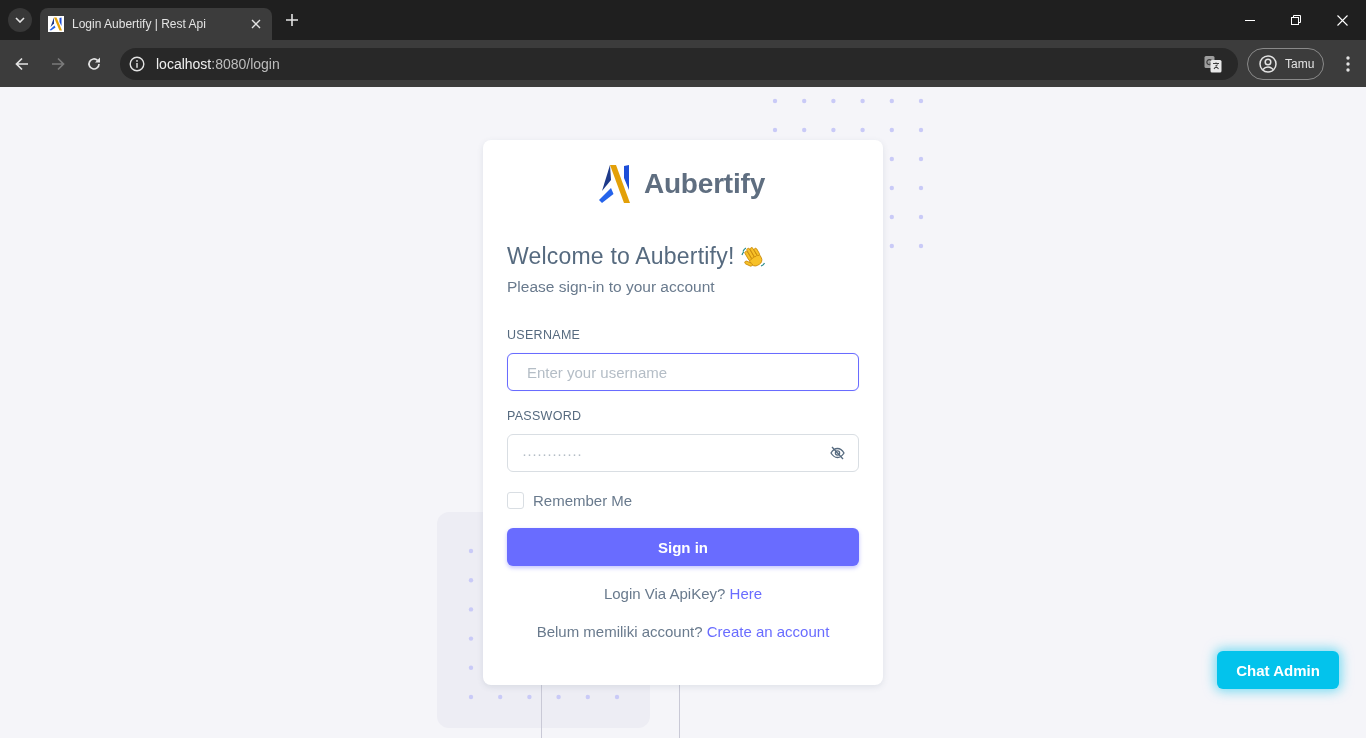  I want to click on remember-checkbox, so click(515, 500).